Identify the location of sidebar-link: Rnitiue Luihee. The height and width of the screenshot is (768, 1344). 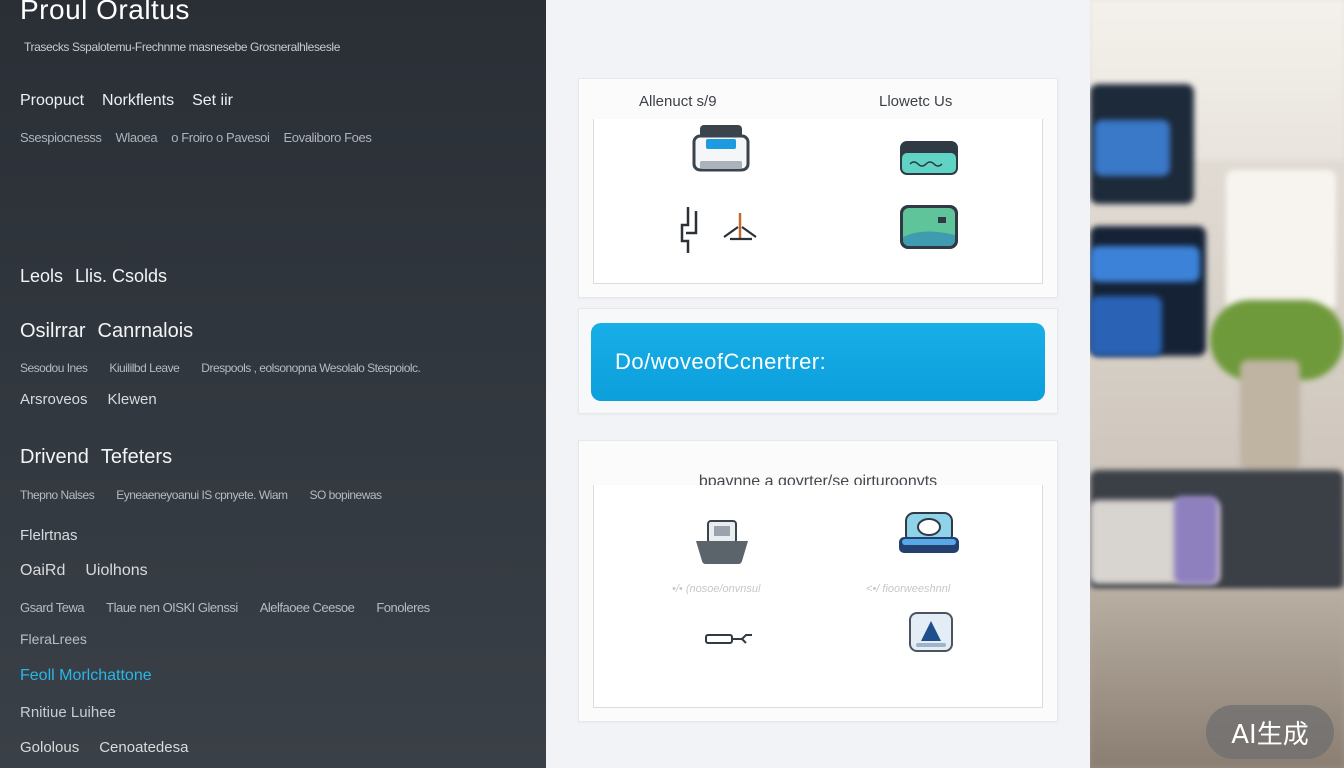
(68, 712).